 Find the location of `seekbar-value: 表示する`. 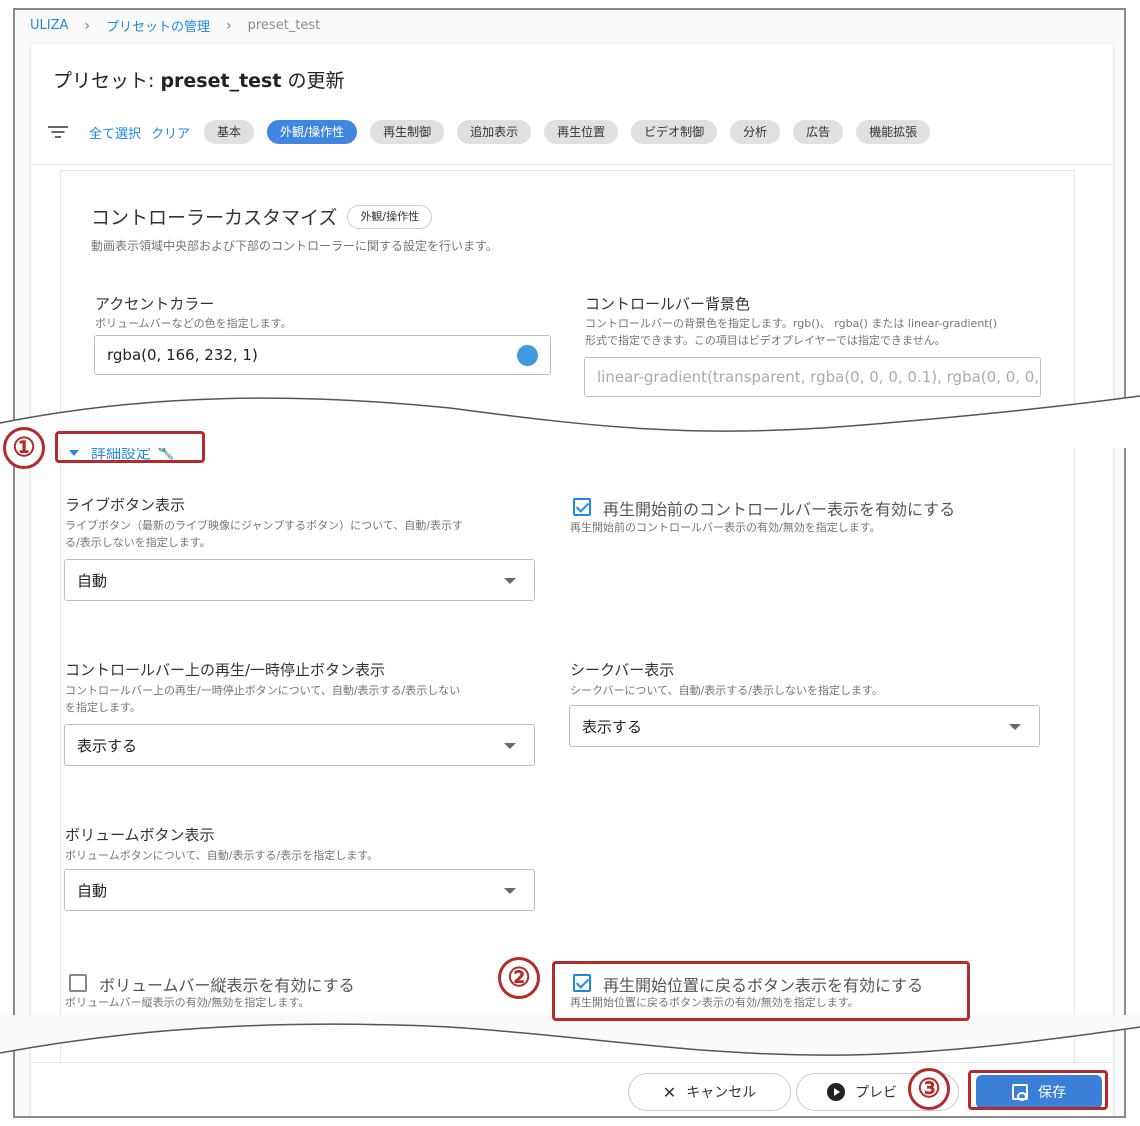

seekbar-value: 表示する is located at coordinates (612, 726).